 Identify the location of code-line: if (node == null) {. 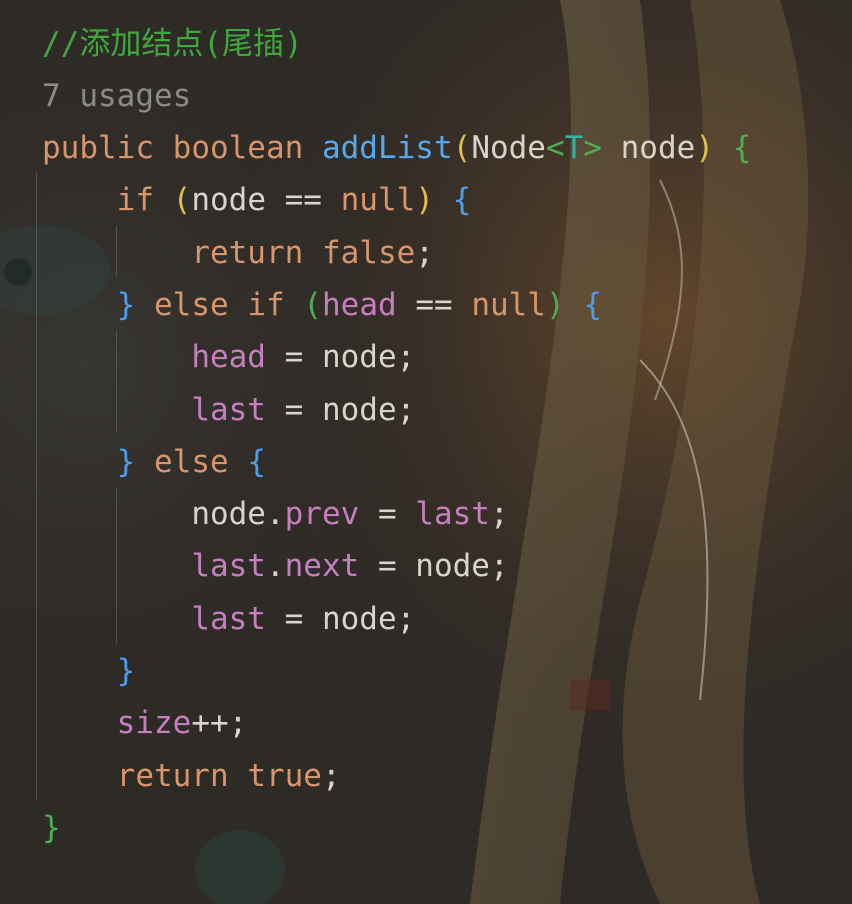
(257, 200).